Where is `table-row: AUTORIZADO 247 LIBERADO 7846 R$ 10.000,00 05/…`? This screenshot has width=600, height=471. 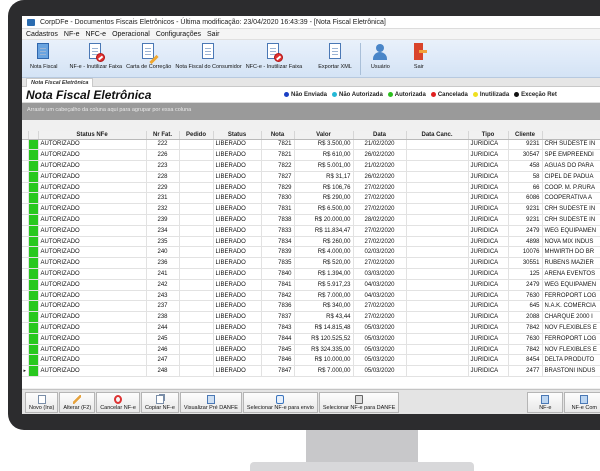
table-row: AUTORIZADO 247 LIBERADO 7846 R$ 10.000,00 05/… is located at coordinates (311, 360).